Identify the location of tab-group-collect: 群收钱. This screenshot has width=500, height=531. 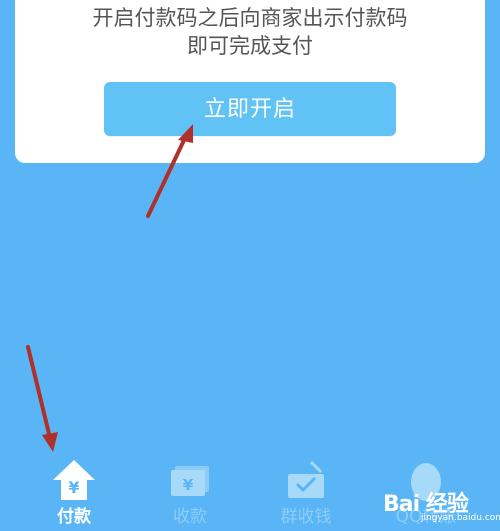
(306, 489).